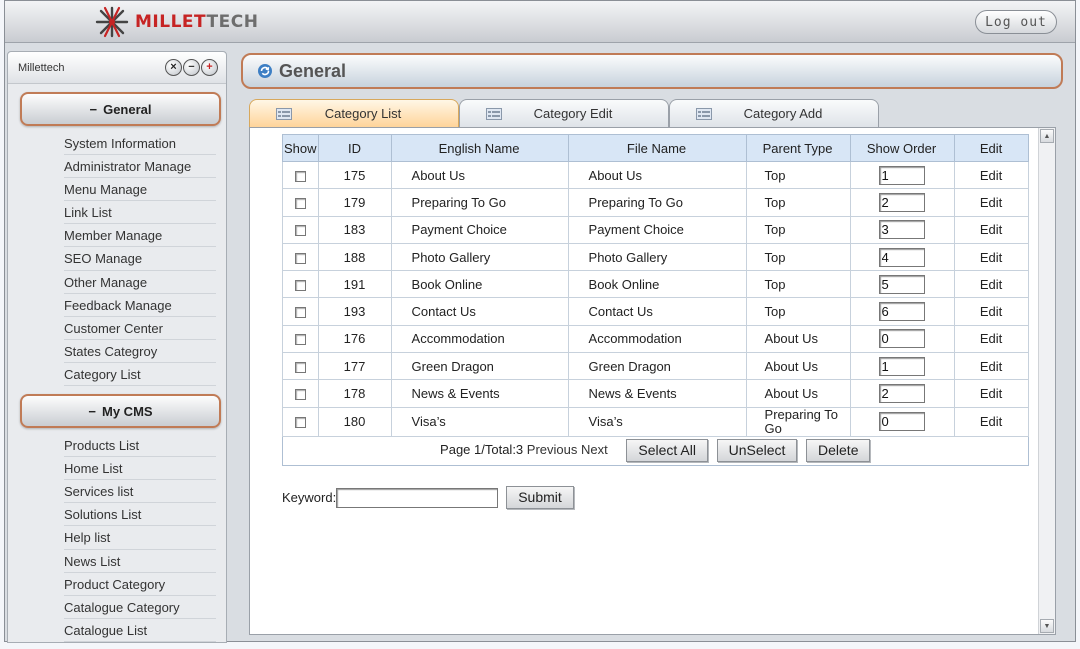 Image resolution: width=1080 pixels, height=649 pixels. I want to click on scroll-down-icon: ▼, so click(1047, 626).